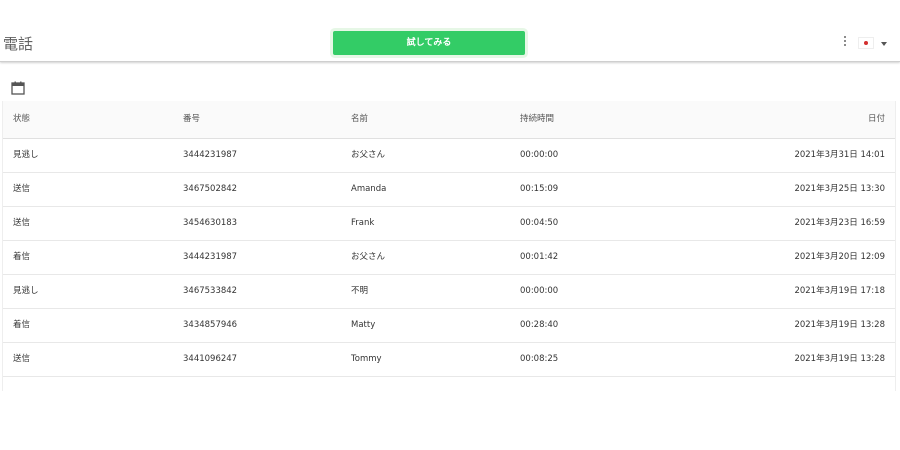  Describe the element at coordinates (191, 119) in the screenshot. I see `header-number: 番号` at that location.